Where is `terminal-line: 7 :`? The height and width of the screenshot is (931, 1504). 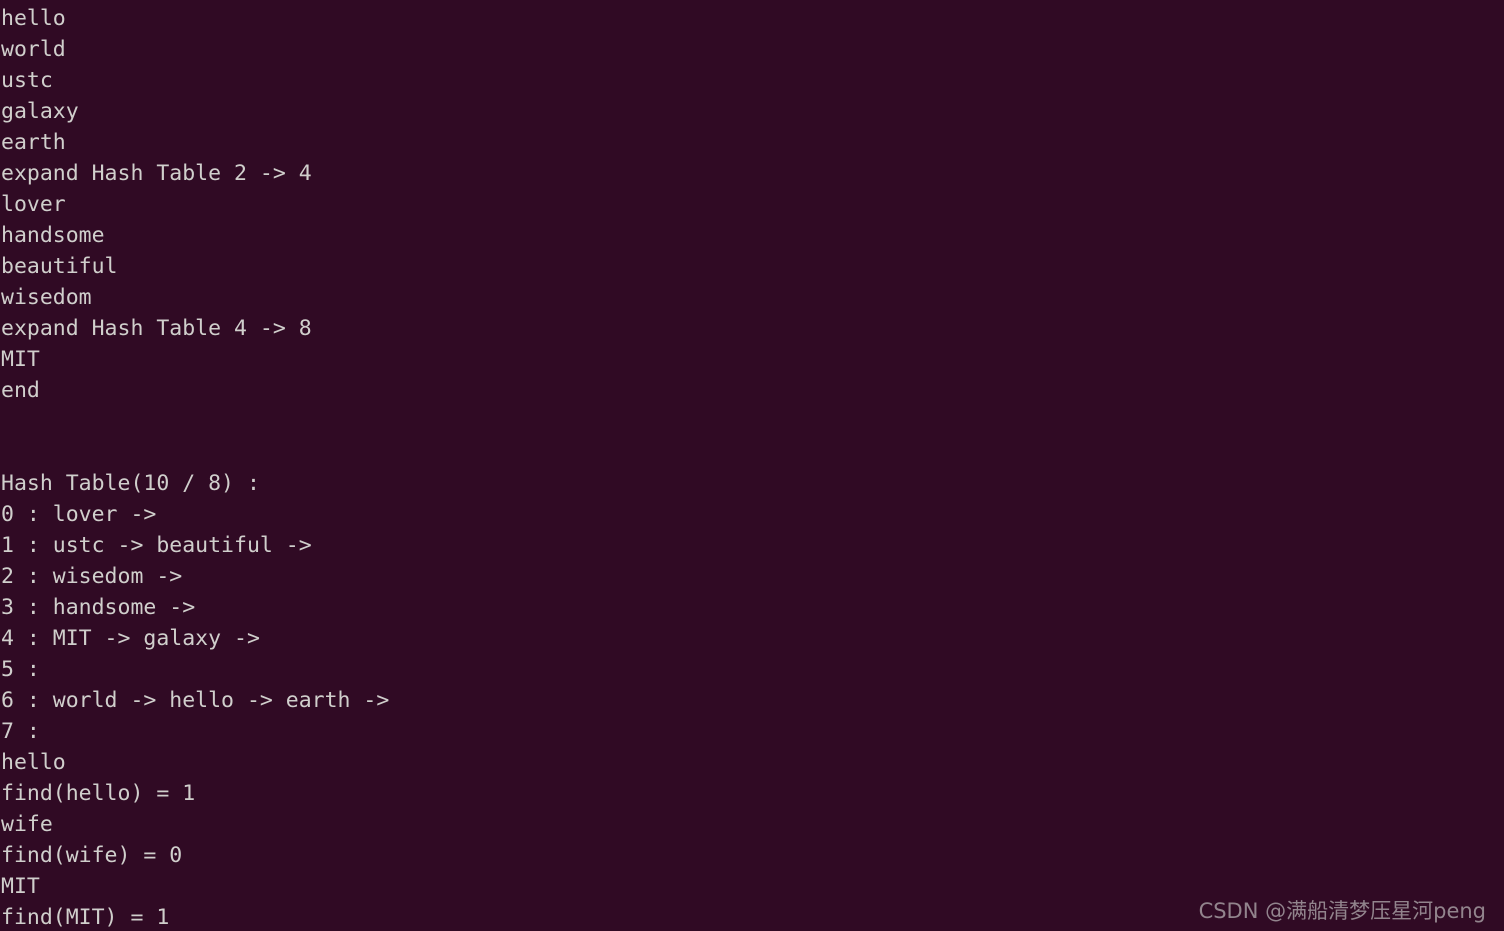
terminal-line: 7 : is located at coordinates (27, 731).